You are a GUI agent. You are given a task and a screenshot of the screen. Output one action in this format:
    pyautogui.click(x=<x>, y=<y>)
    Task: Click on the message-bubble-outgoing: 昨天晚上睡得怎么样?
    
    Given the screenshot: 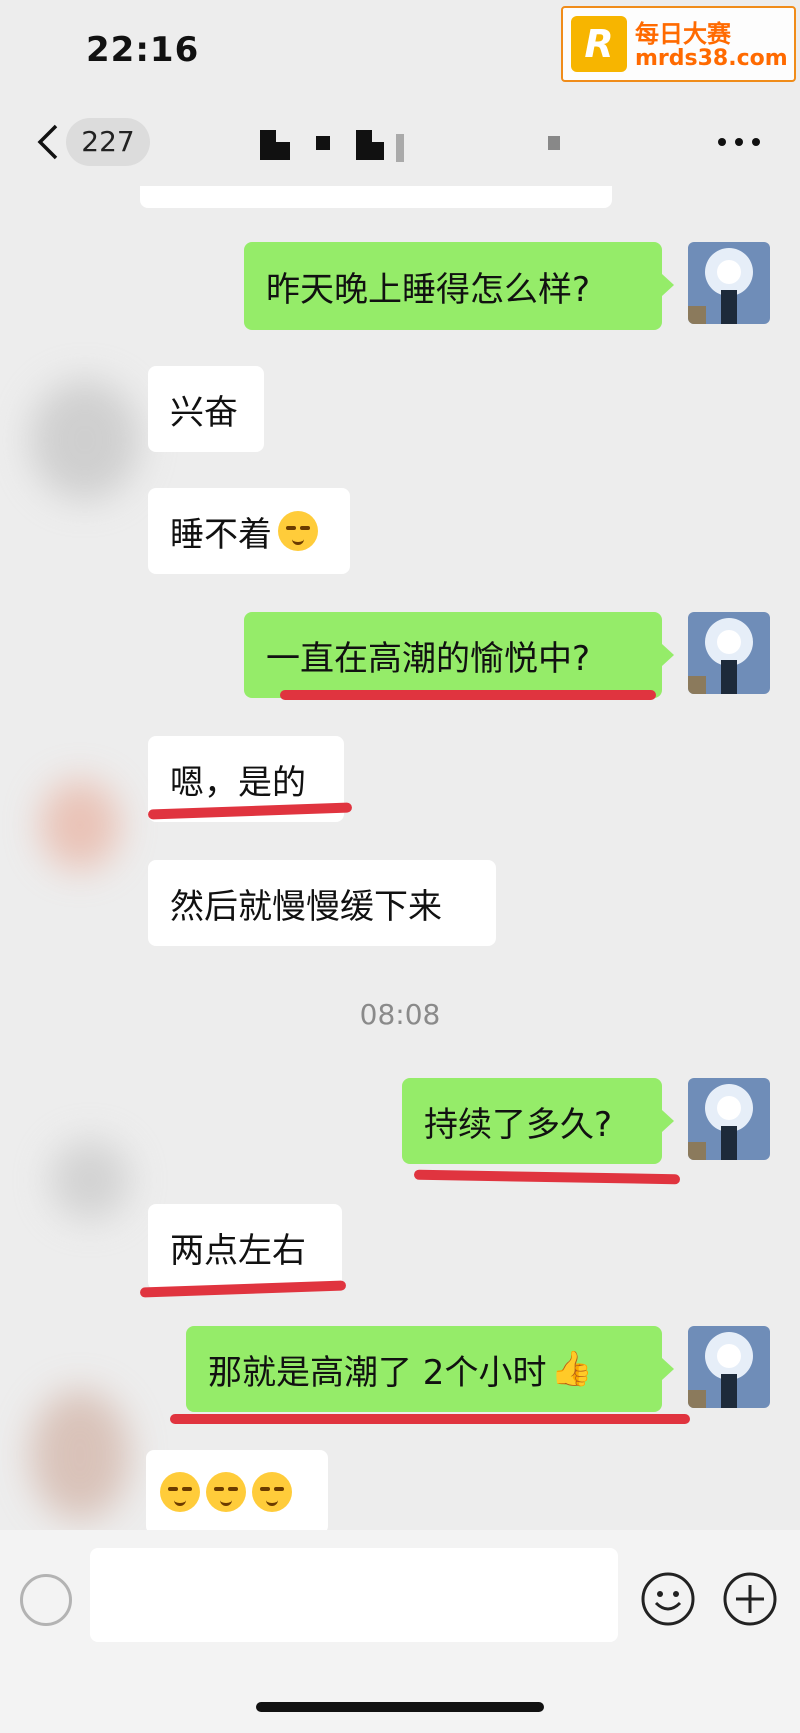 What is the action you would take?
    pyautogui.click(x=453, y=286)
    